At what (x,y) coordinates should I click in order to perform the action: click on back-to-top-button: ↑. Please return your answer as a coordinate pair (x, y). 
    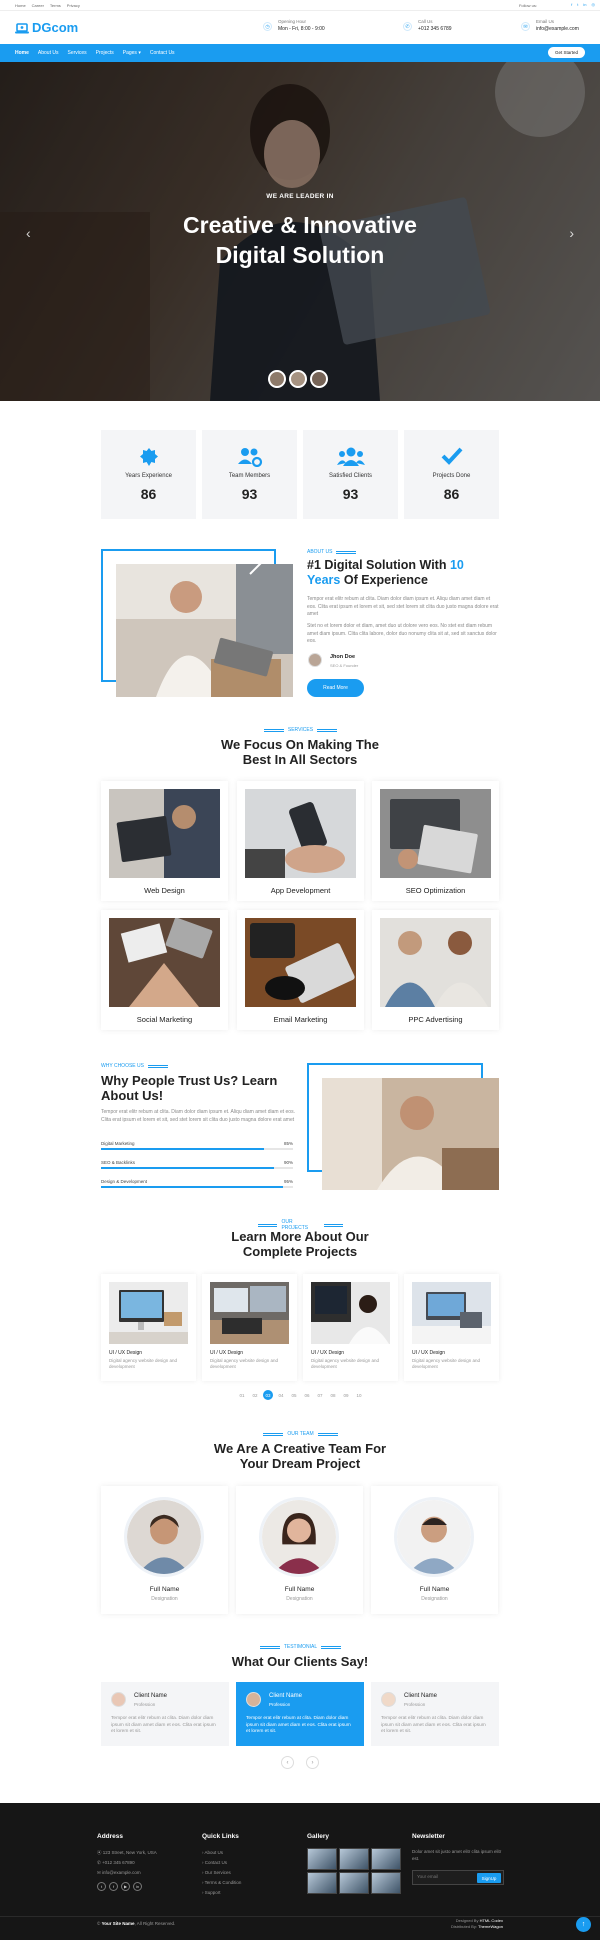
    Looking at the image, I should click on (583, 1924).